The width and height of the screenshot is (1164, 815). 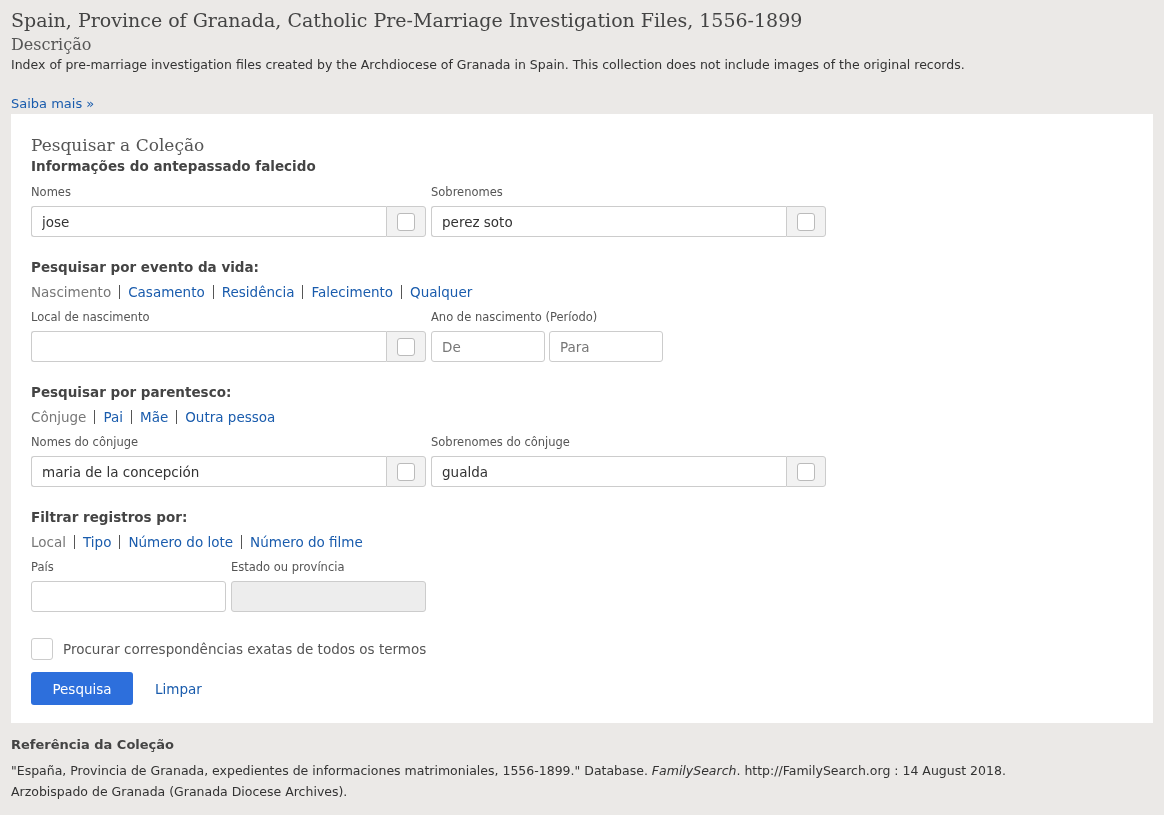 What do you see at coordinates (110, 517) in the screenshot?
I see `section-heading: Filtrar registros por:` at bounding box center [110, 517].